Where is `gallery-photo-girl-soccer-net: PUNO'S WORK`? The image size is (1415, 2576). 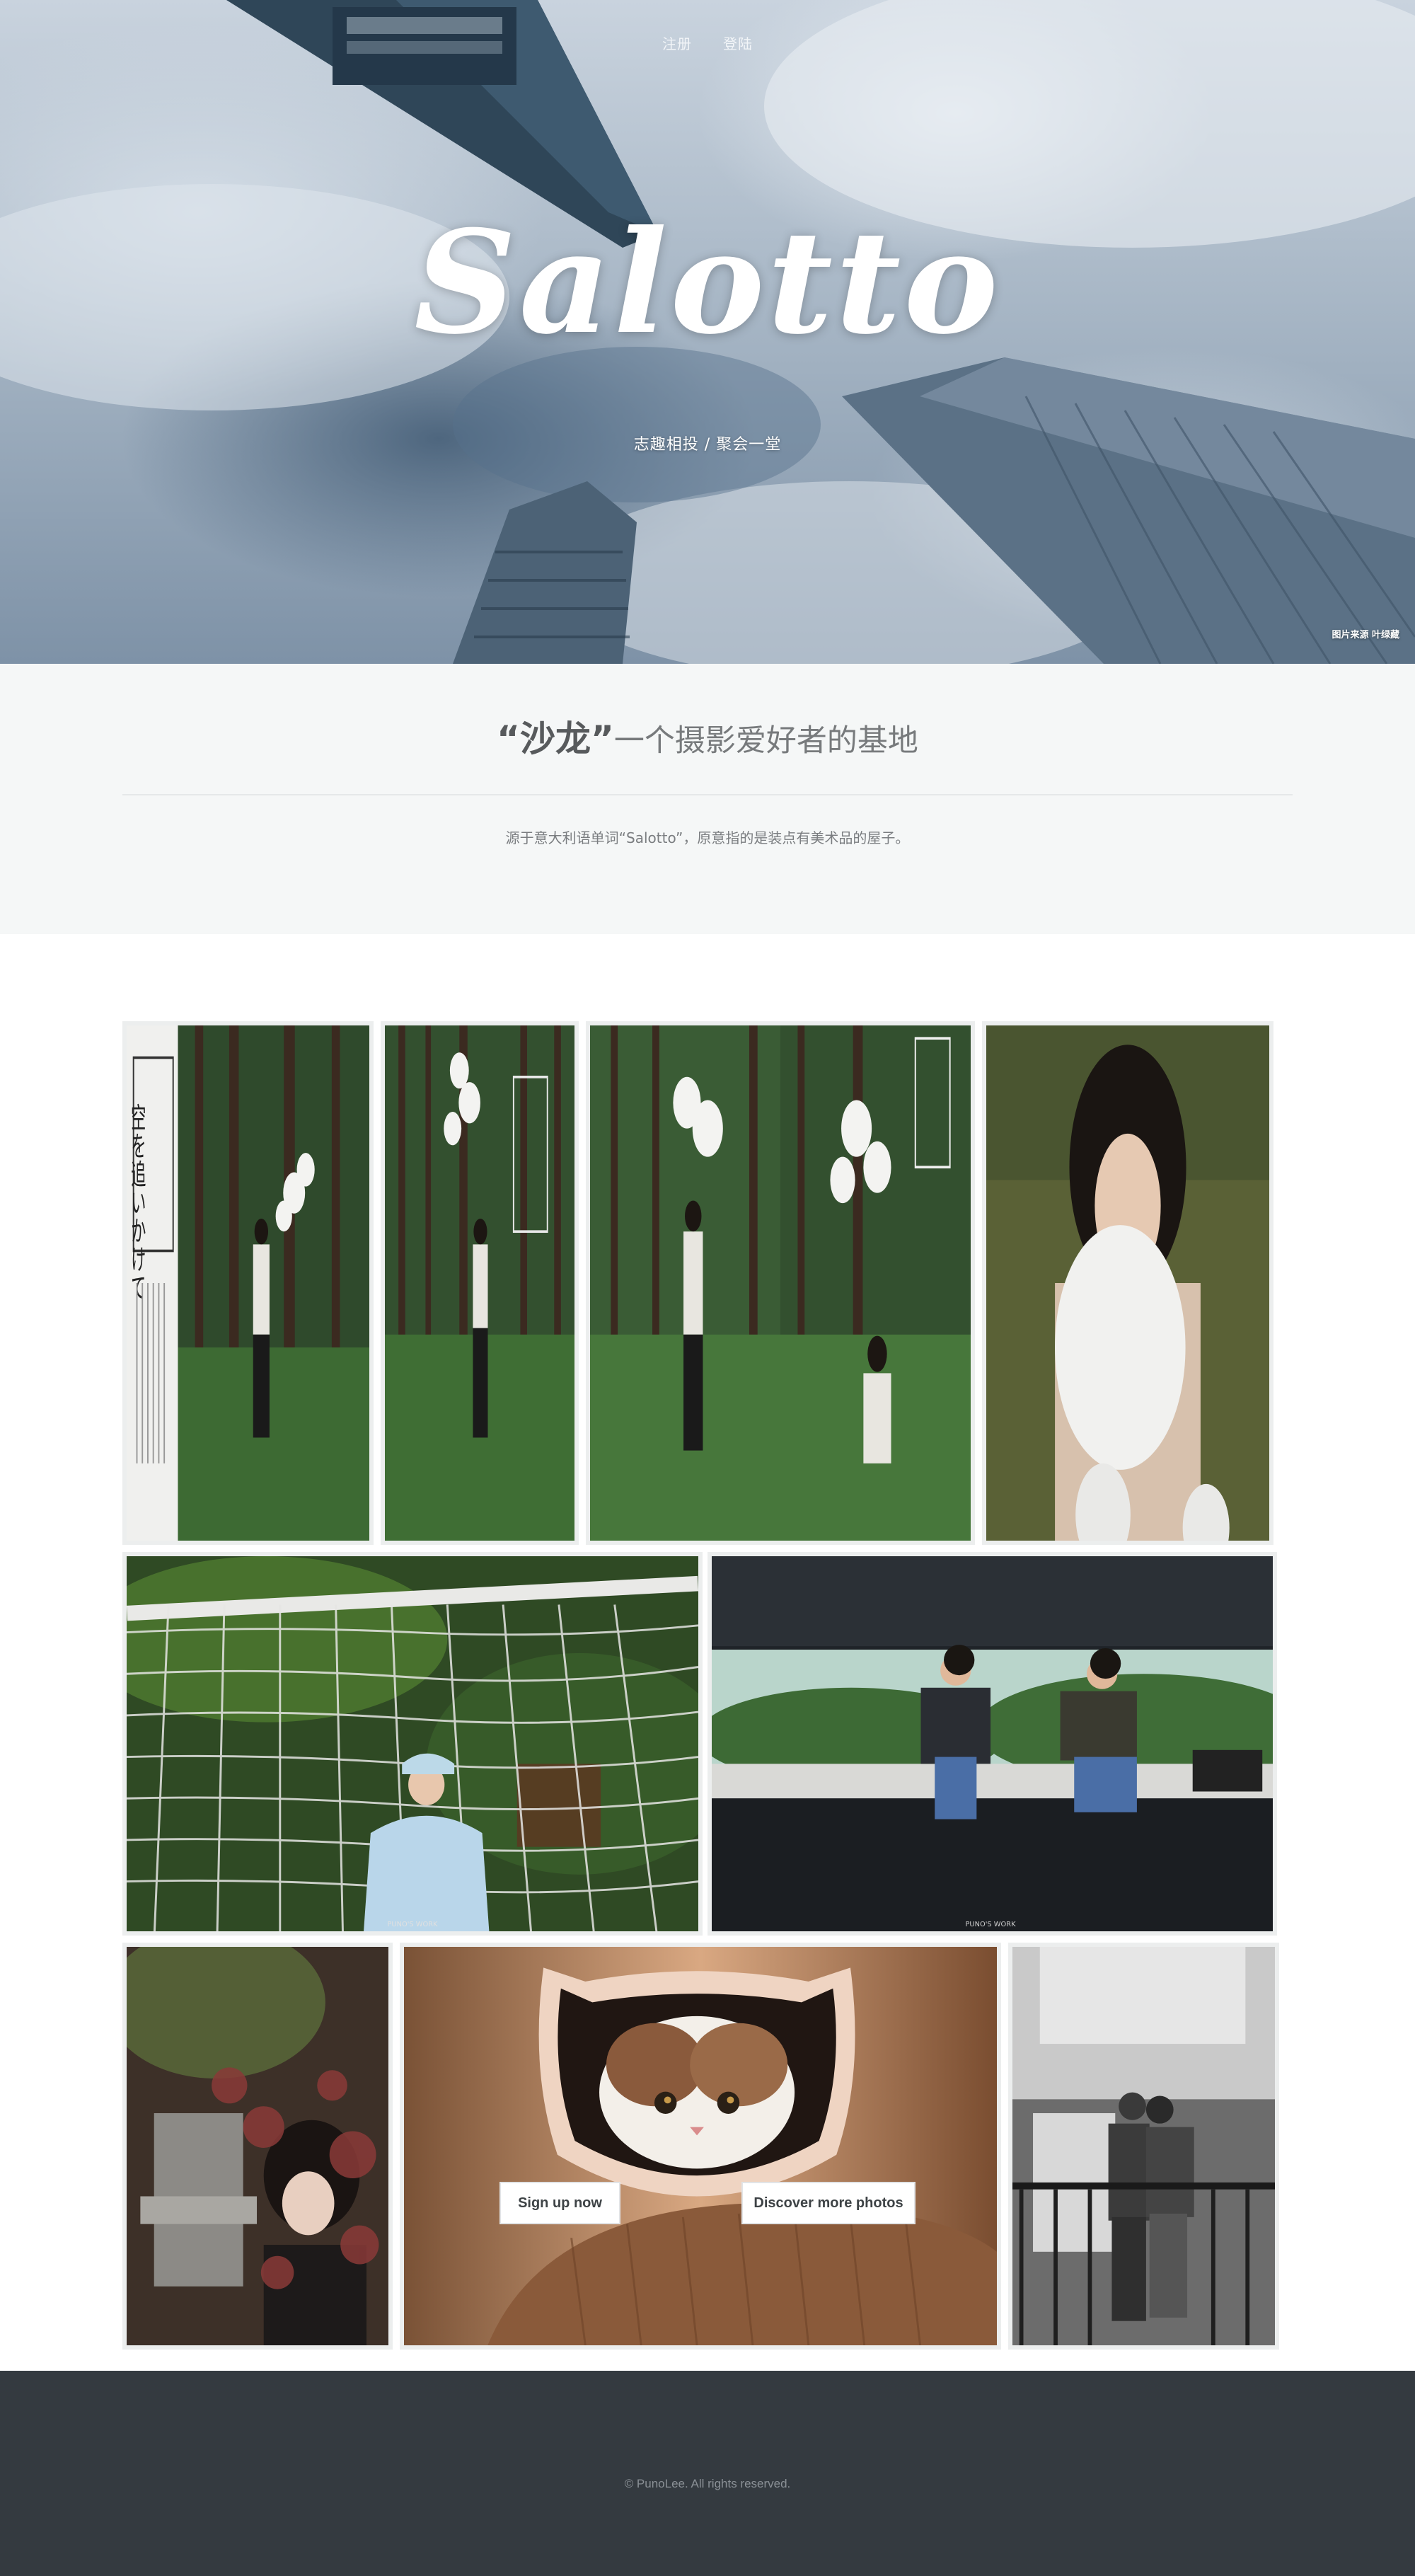
gallery-photo-girl-soccer-net: PUNO'S WORK is located at coordinates (412, 1744).